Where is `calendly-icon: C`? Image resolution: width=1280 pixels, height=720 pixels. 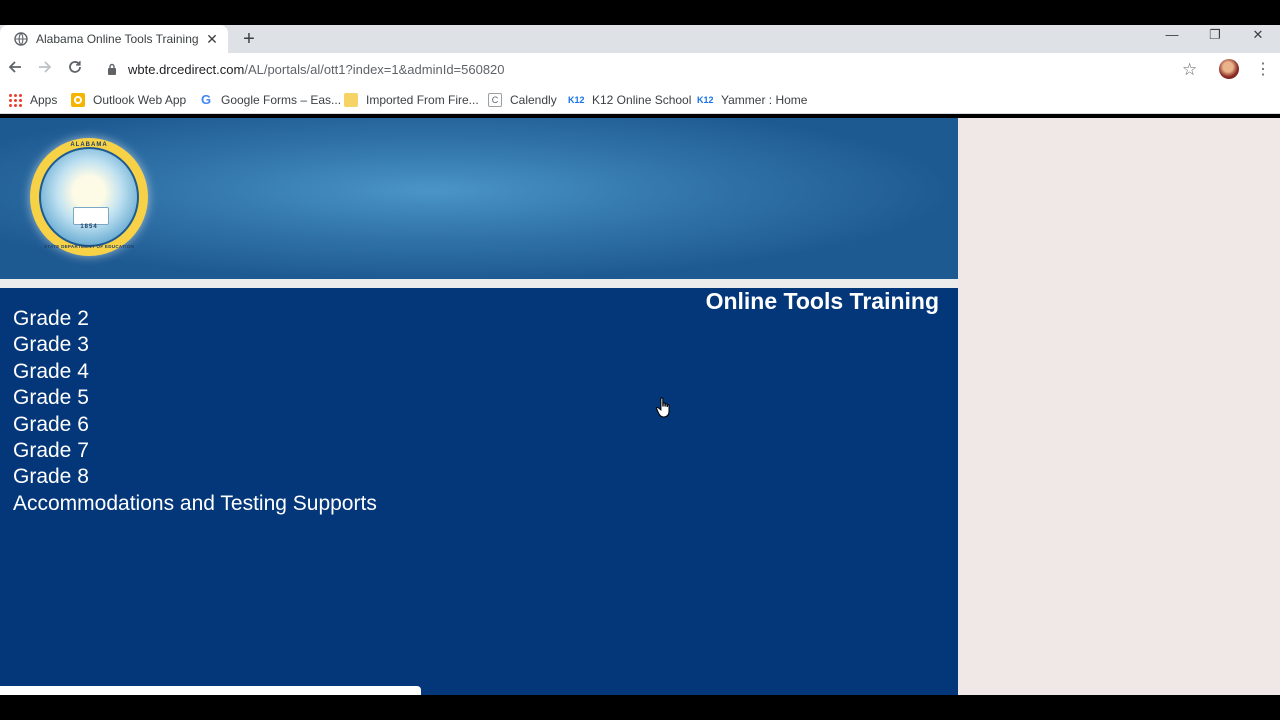
calendly-icon: C is located at coordinates (495, 100).